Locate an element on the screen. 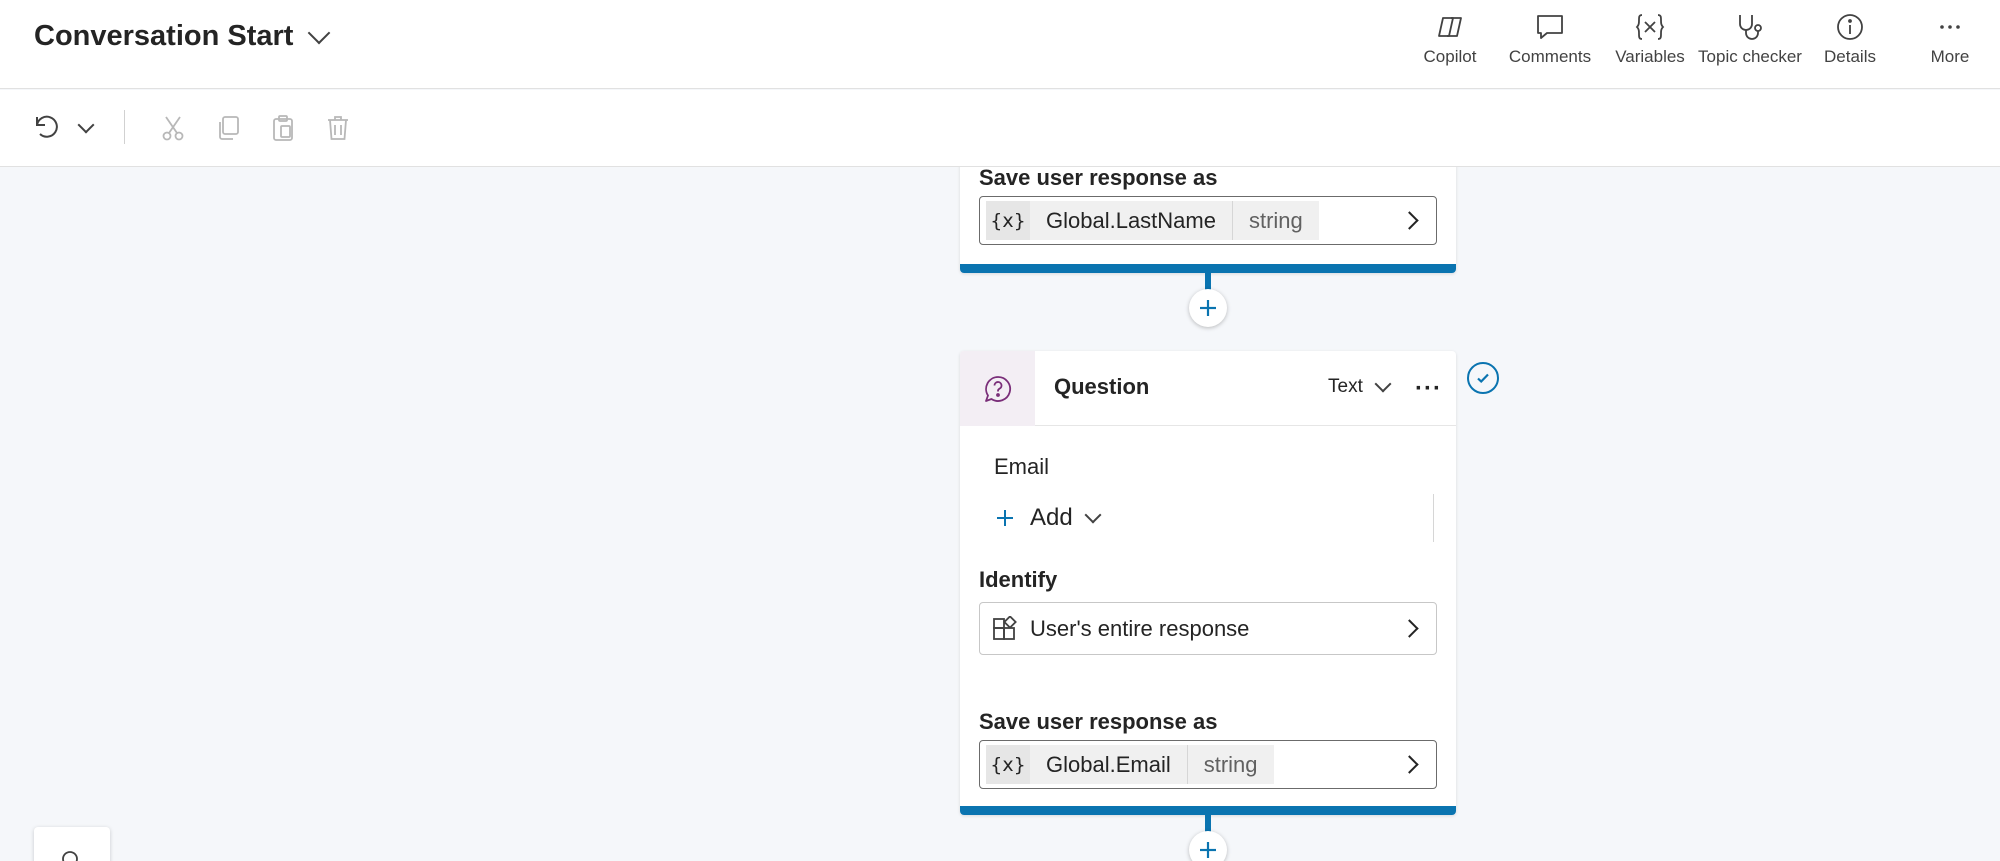  zoom-icon is located at coordinates (70, 856).